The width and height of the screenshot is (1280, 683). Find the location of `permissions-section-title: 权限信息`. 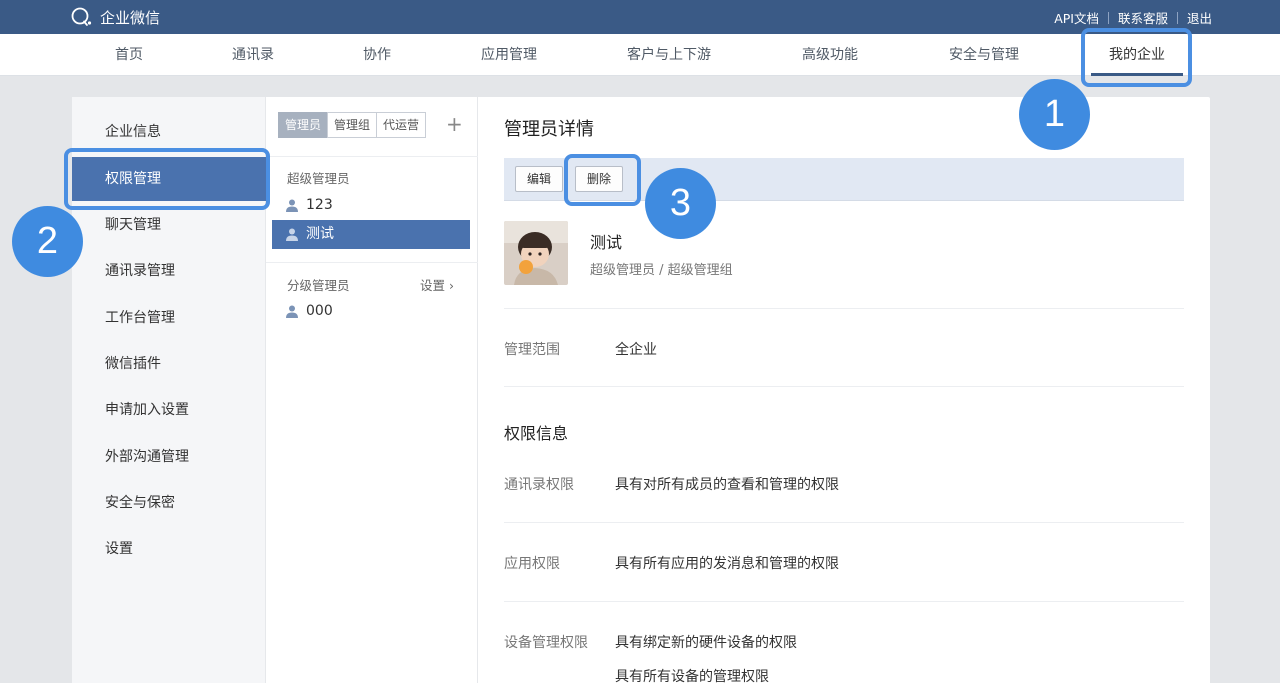

permissions-section-title: 权限信息 is located at coordinates (536, 433).